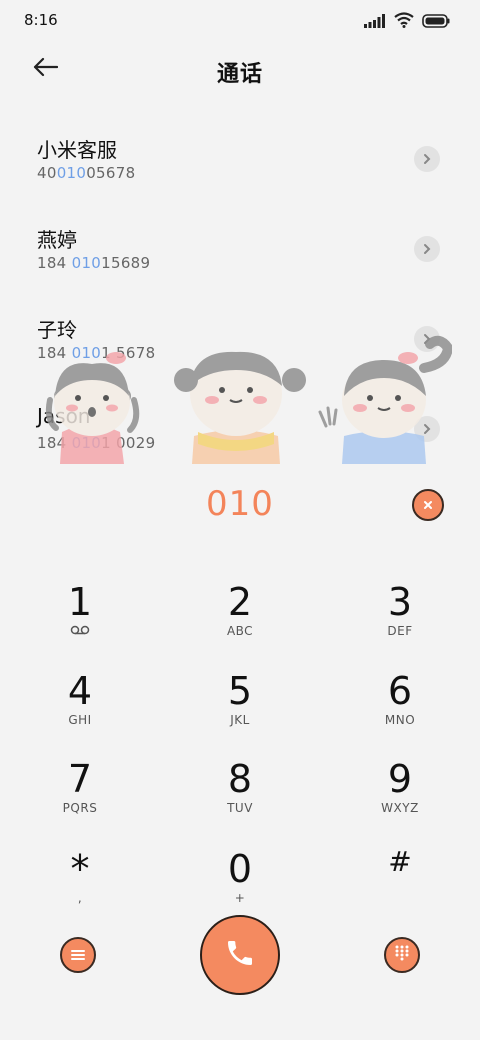 This screenshot has width=480, height=1040. What do you see at coordinates (80, 631) in the screenshot?
I see `voicemail-icon` at bounding box center [80, 631].